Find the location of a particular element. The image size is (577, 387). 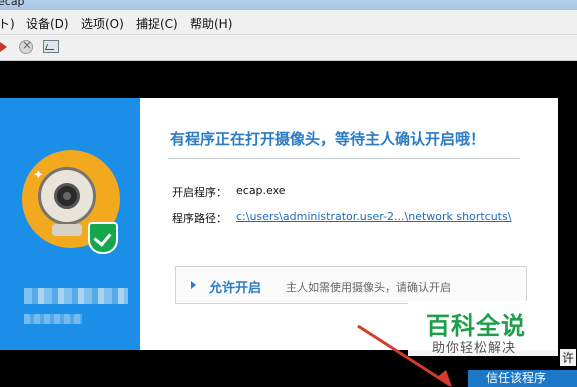

lens-icon is located at coordinates (67, 196).